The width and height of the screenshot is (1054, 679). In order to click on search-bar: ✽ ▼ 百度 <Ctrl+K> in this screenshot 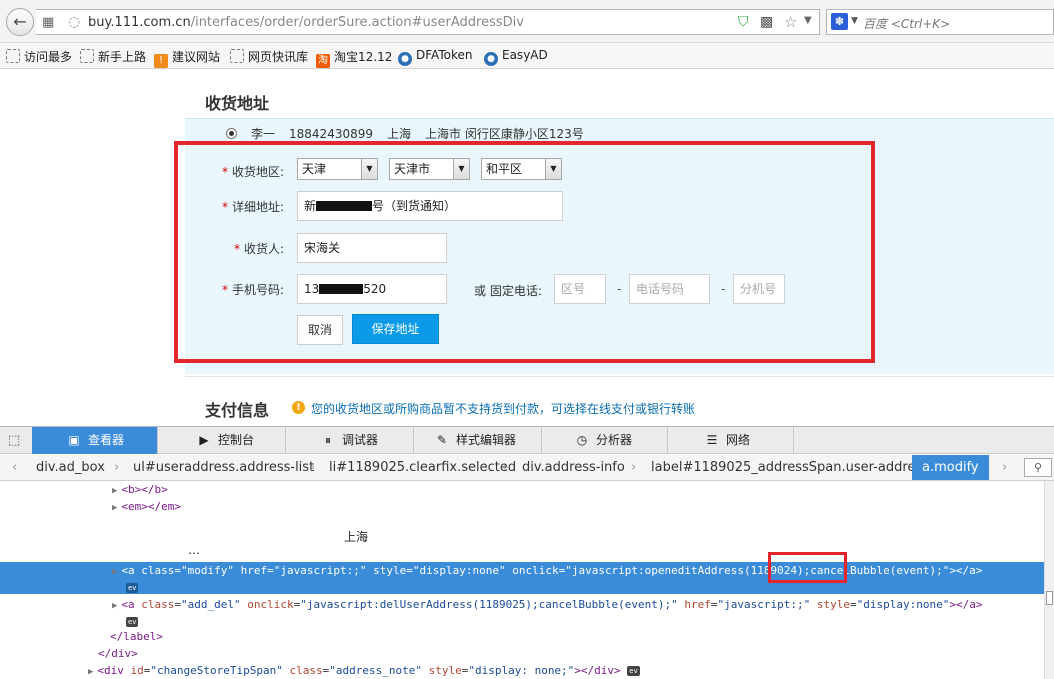, I will do `click(940, 22)`.